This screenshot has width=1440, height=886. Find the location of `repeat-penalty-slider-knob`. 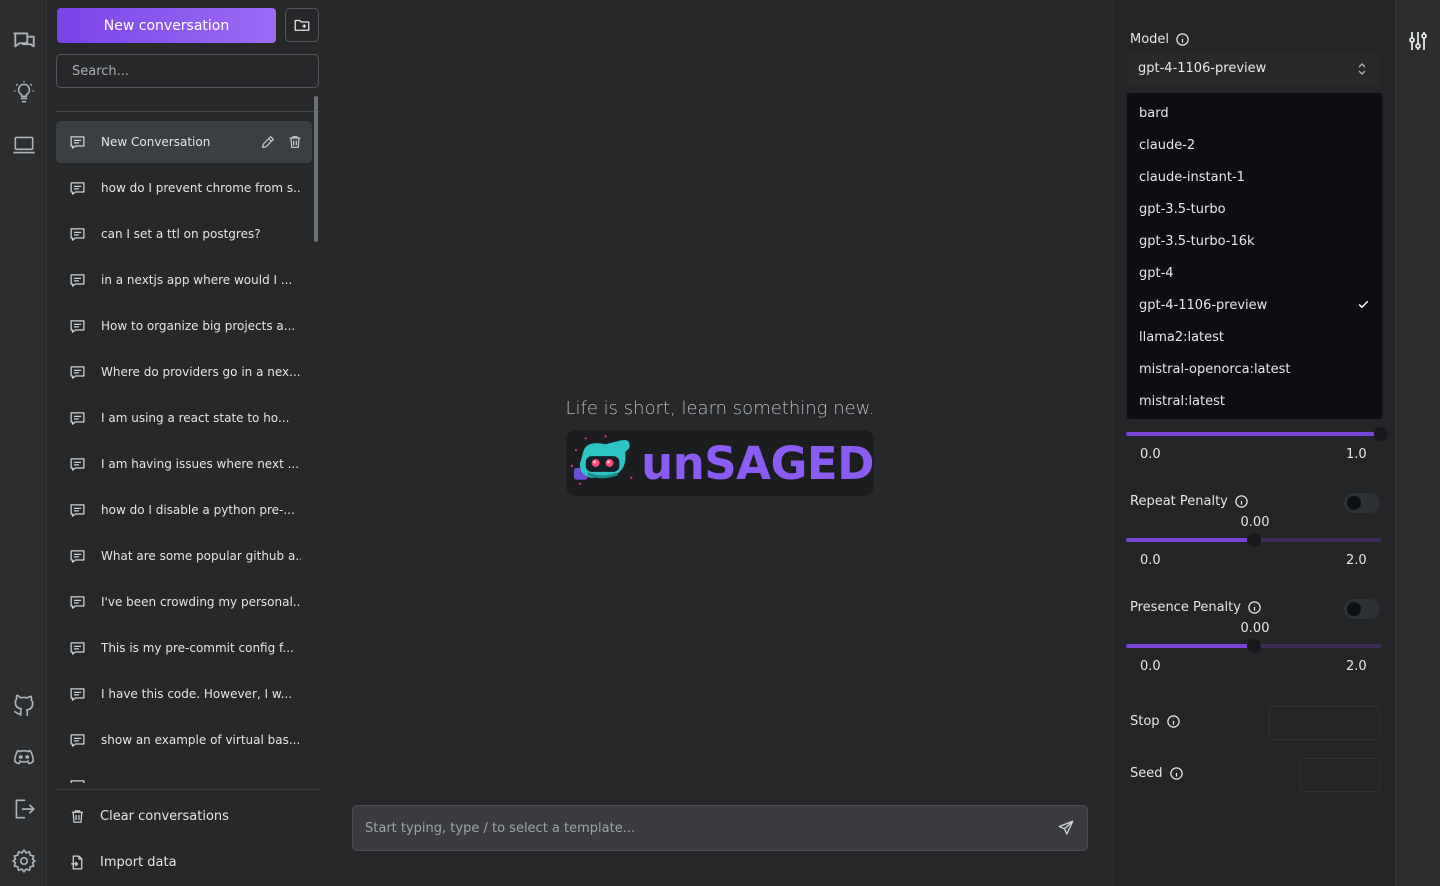

repeat-penalty-slider-knob is located at coordinates (1253, 540).